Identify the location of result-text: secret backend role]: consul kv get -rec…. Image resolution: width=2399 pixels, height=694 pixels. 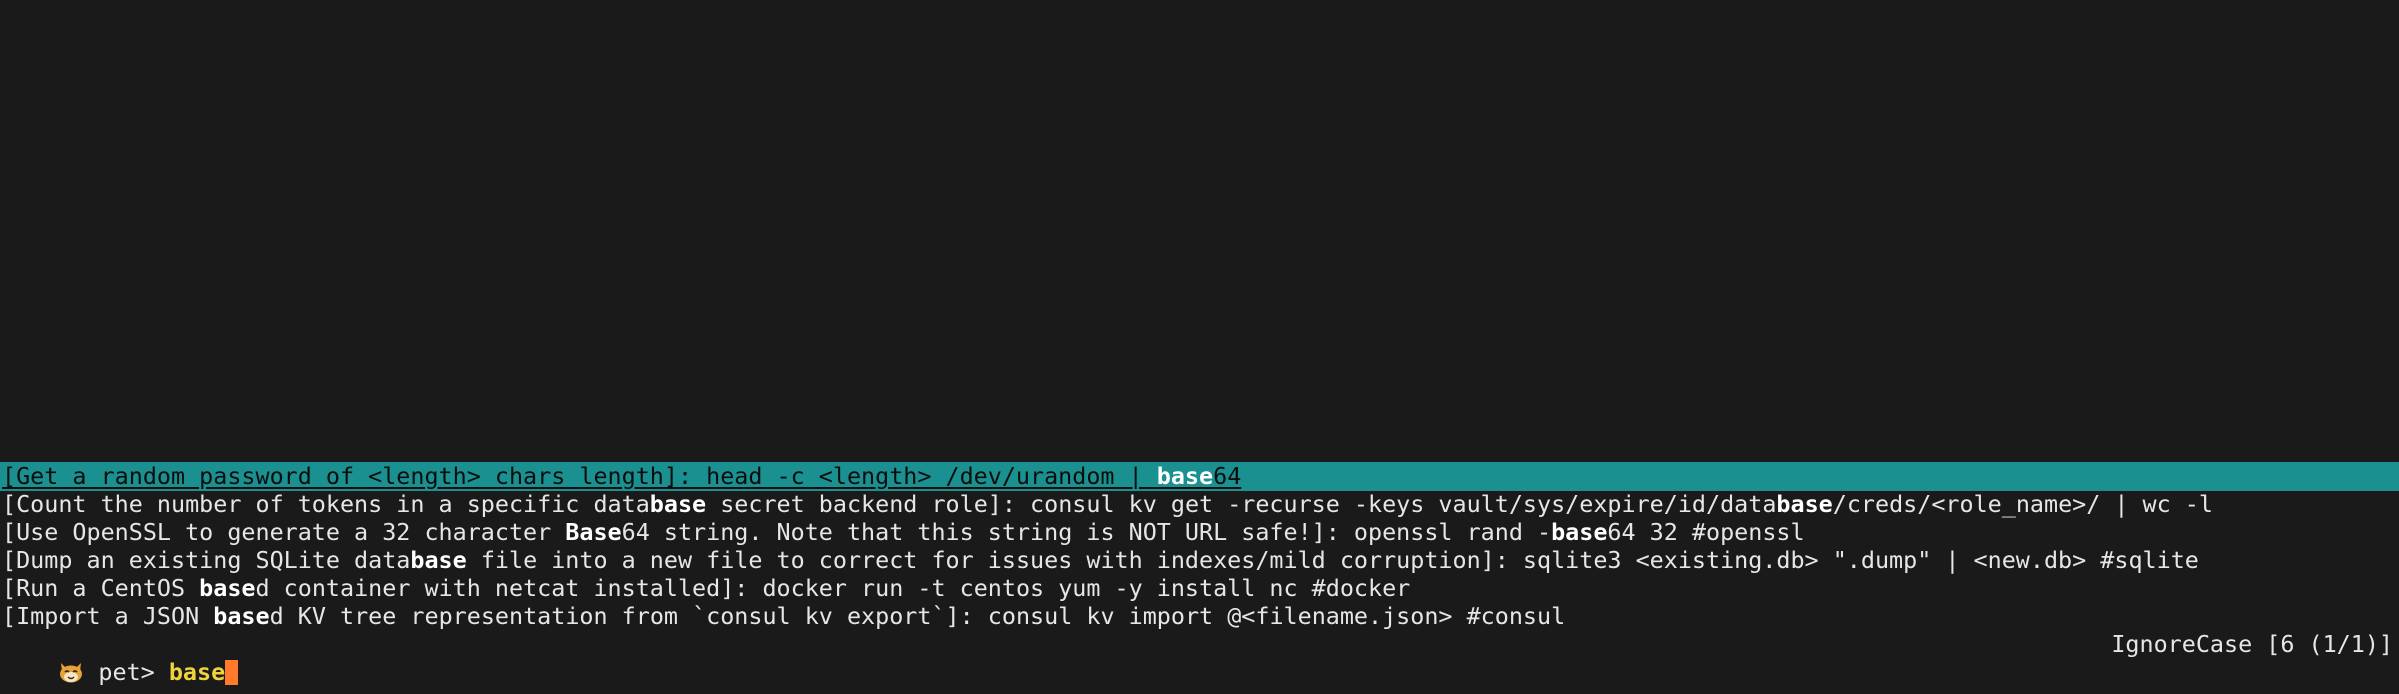
(1241, 504).